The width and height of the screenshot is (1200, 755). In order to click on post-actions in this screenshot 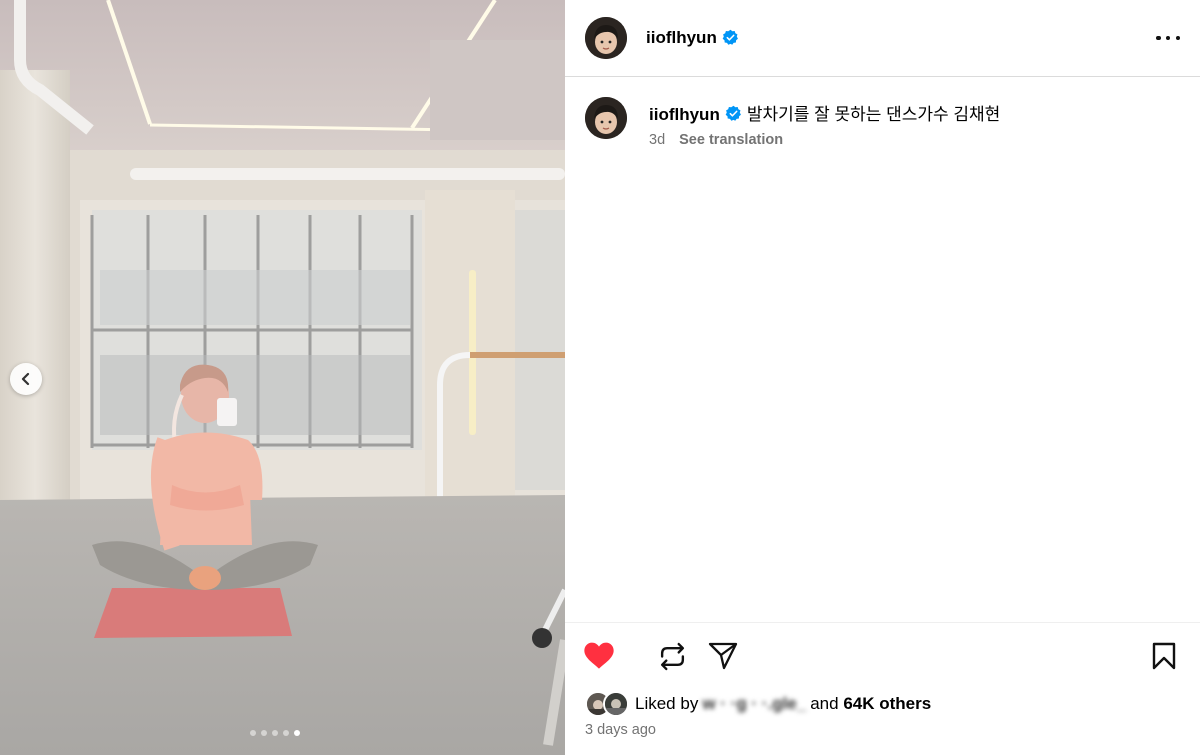, I will do `click(881, 656)`.